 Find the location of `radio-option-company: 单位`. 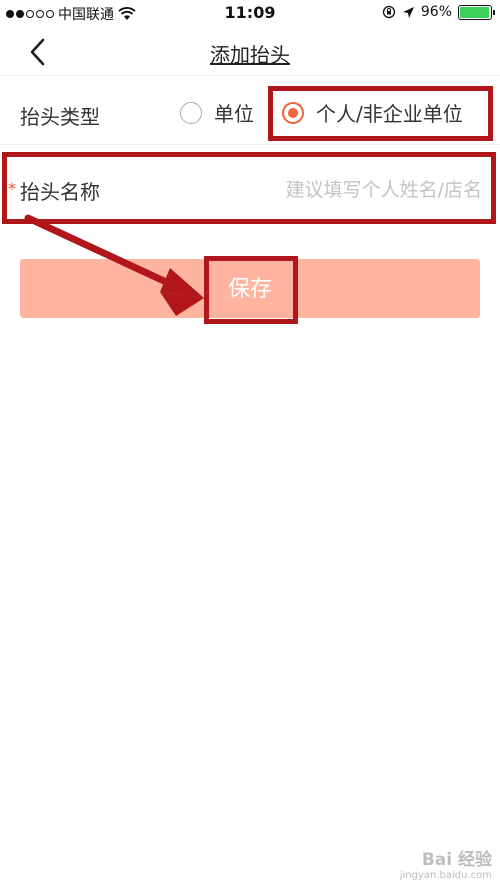

radio-option-company: 单位 is located at coordinates (217, 112).